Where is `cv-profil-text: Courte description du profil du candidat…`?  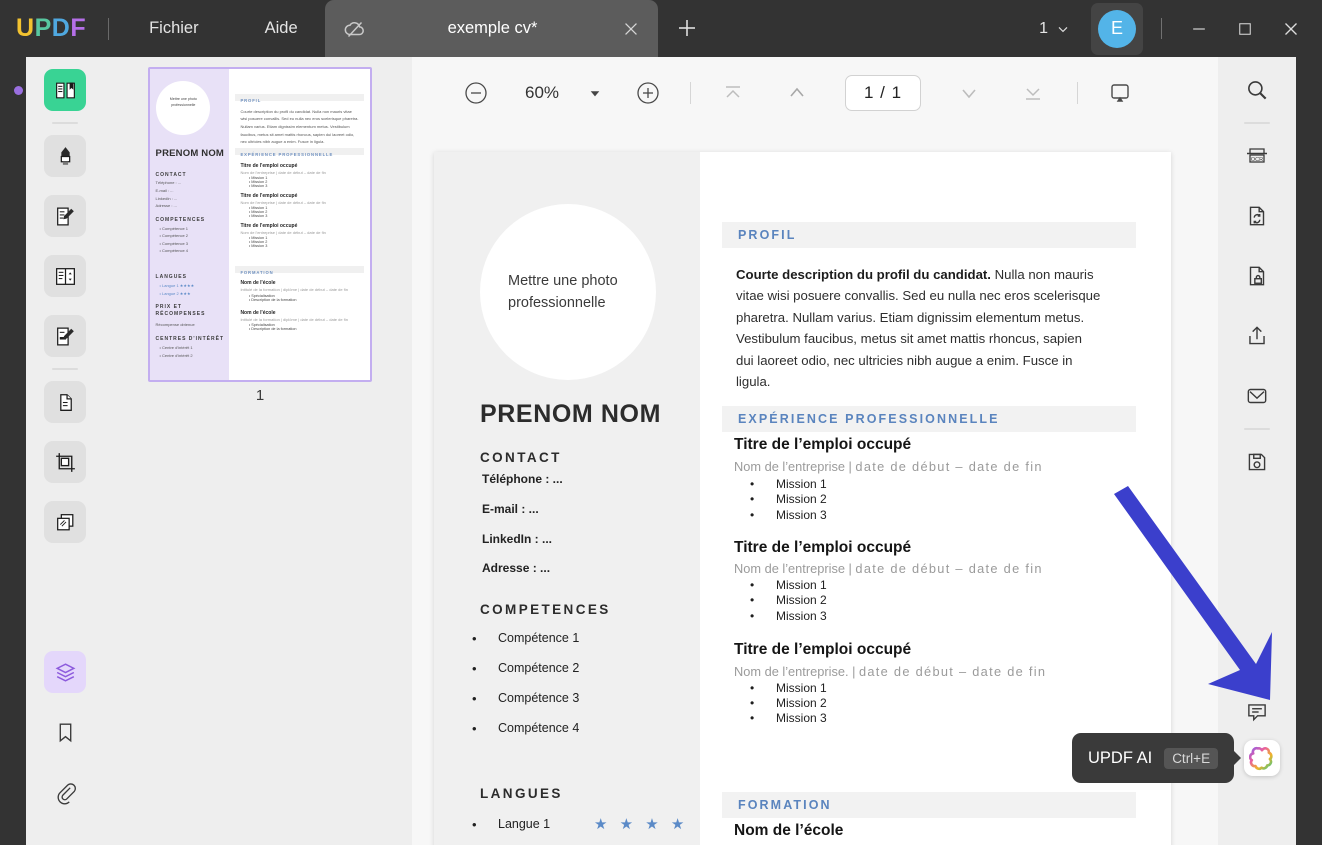
cv-profil-text: Courte description du profil du candidat… is located at coordinates (919, 328).